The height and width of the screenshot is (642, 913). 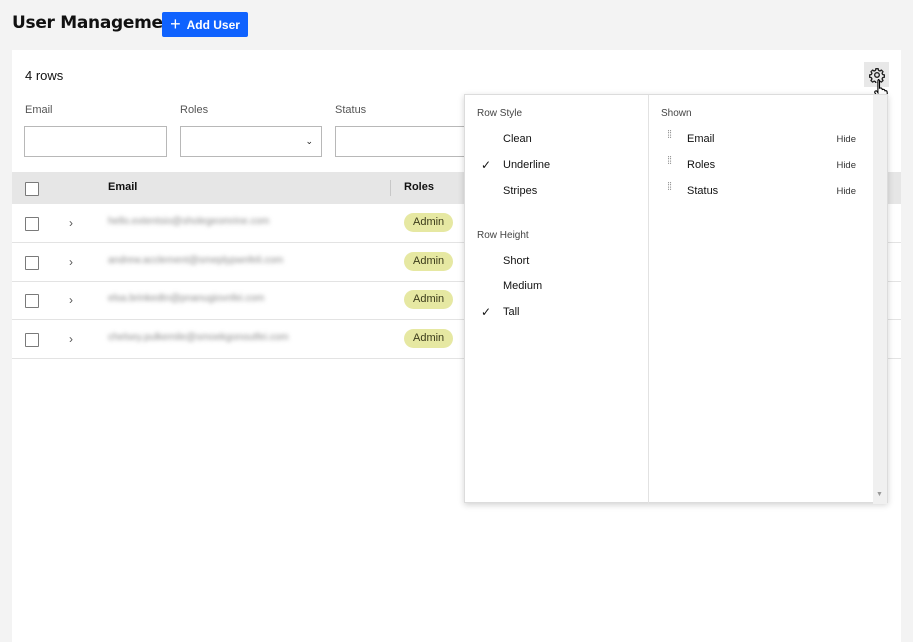 What do you see at coordinates (511, 312) in the screenshot?
I see `row-height-option-tall: Tall` at bounding box center [511, 312].